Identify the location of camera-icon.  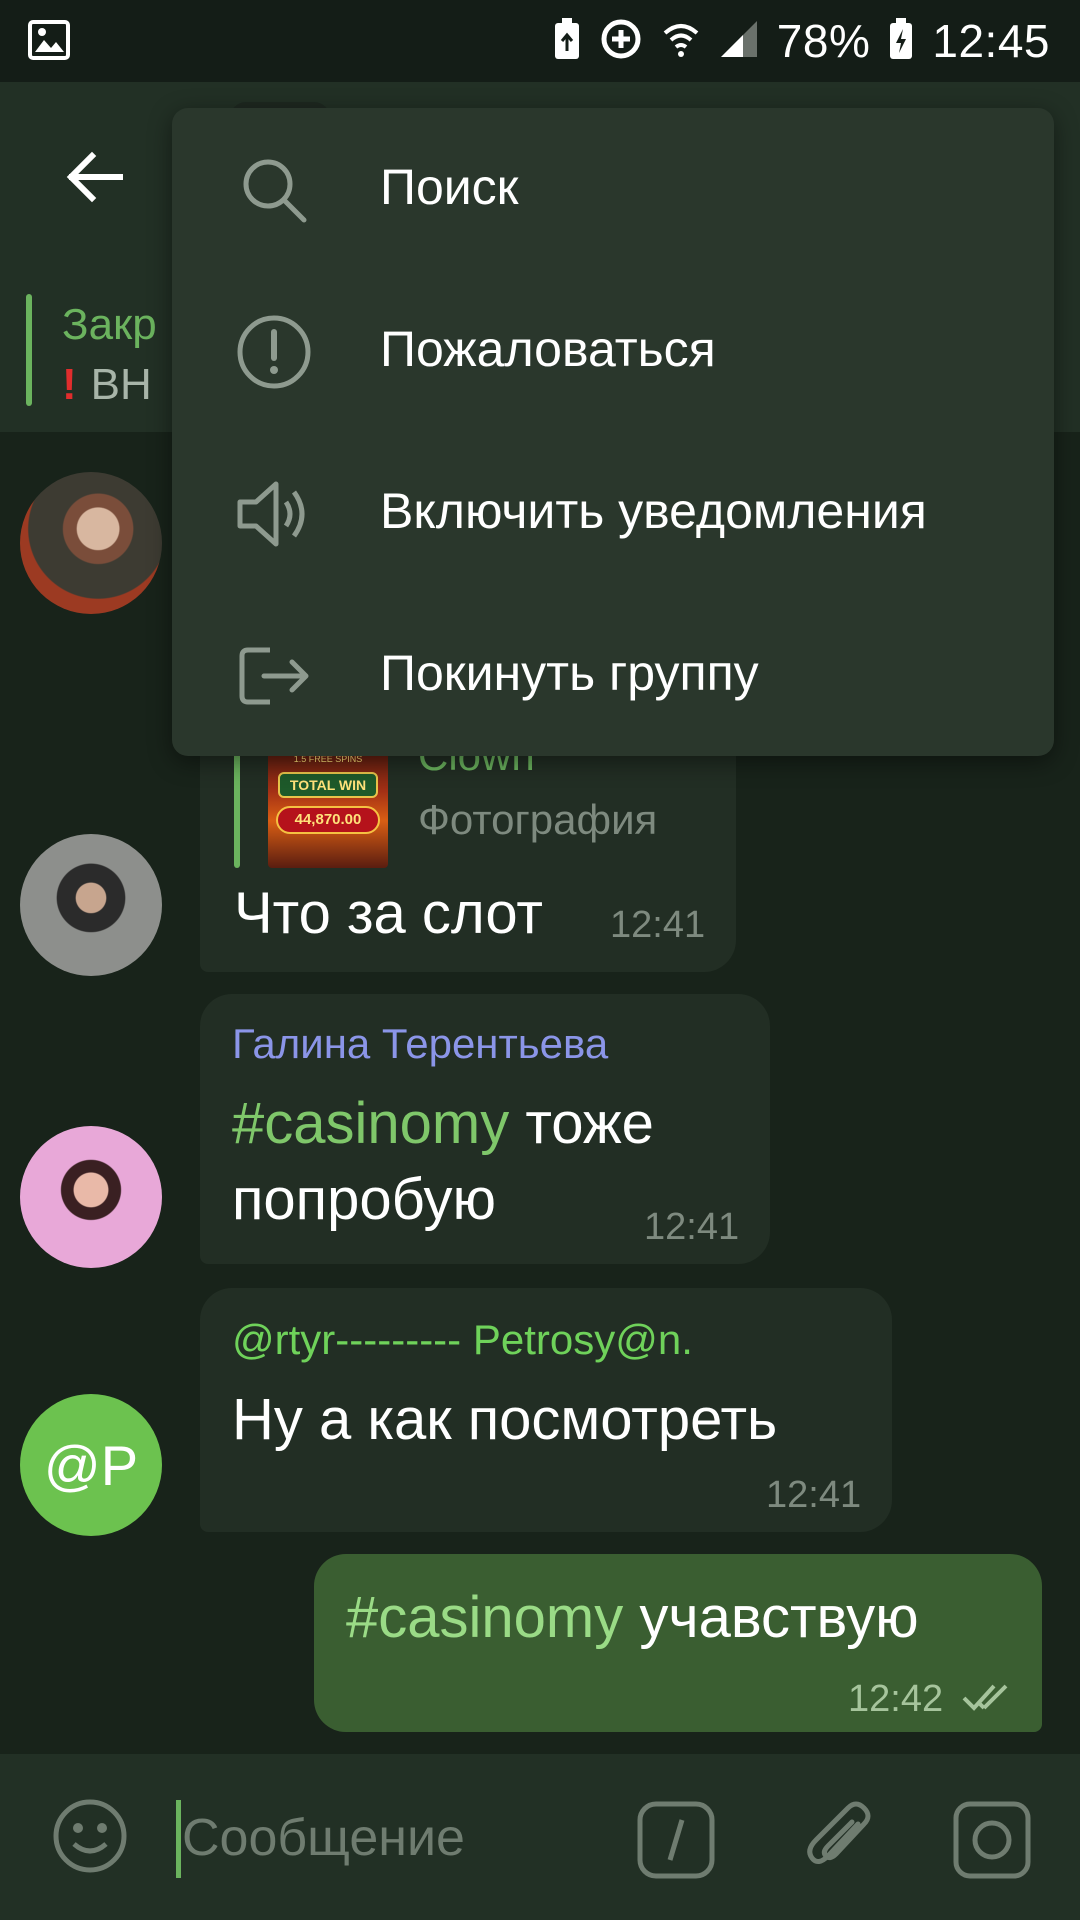
(992, 1840).